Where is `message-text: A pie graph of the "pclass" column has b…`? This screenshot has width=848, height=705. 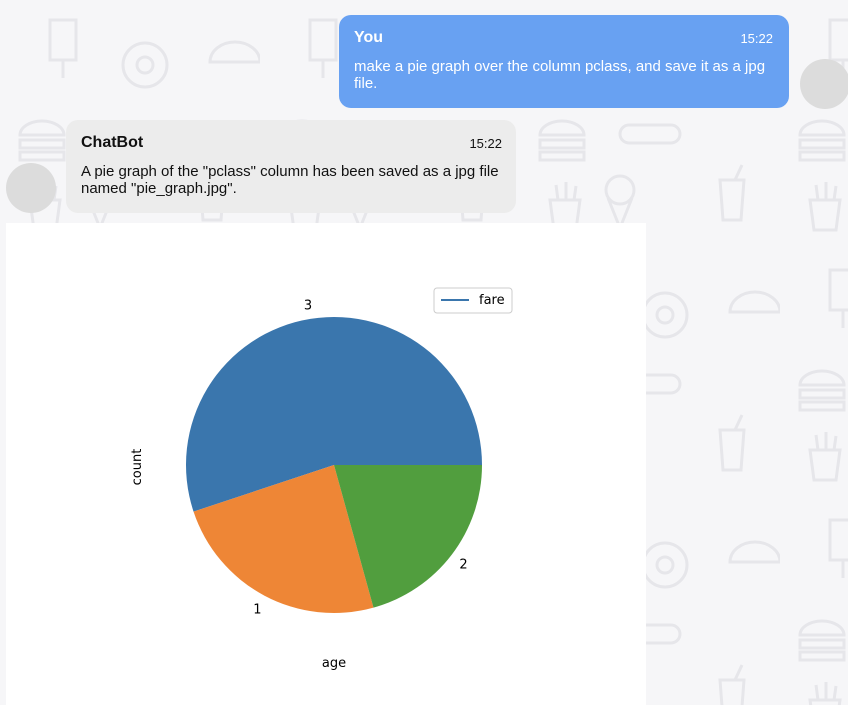
message-text: A pie graph of the "pclass" column has b… is located at coordinates (290, 180).